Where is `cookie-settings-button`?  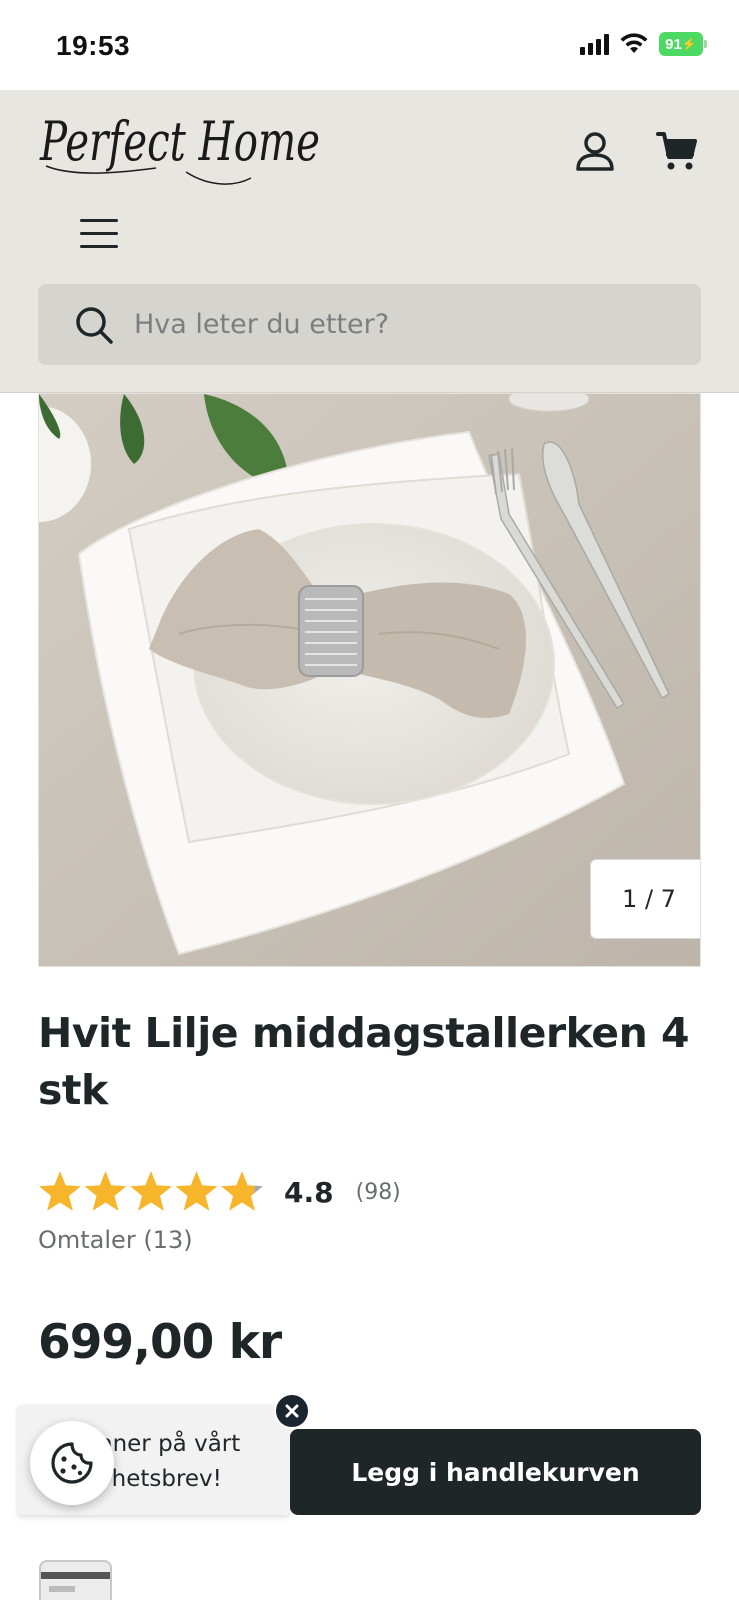
cookie-settings-button is located at coordinates (72, 1463).